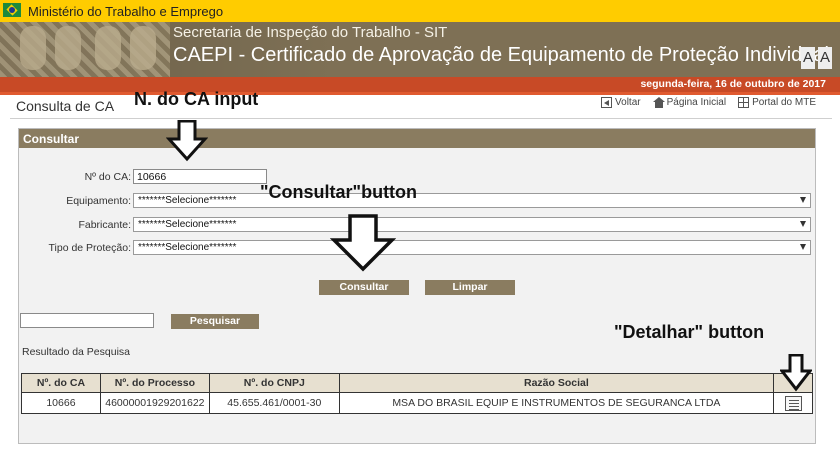 The height and width of the screenshot is (476, 840). I want to click on cell-cnpj: 45.655.461/0001-30, so click(274, 403).